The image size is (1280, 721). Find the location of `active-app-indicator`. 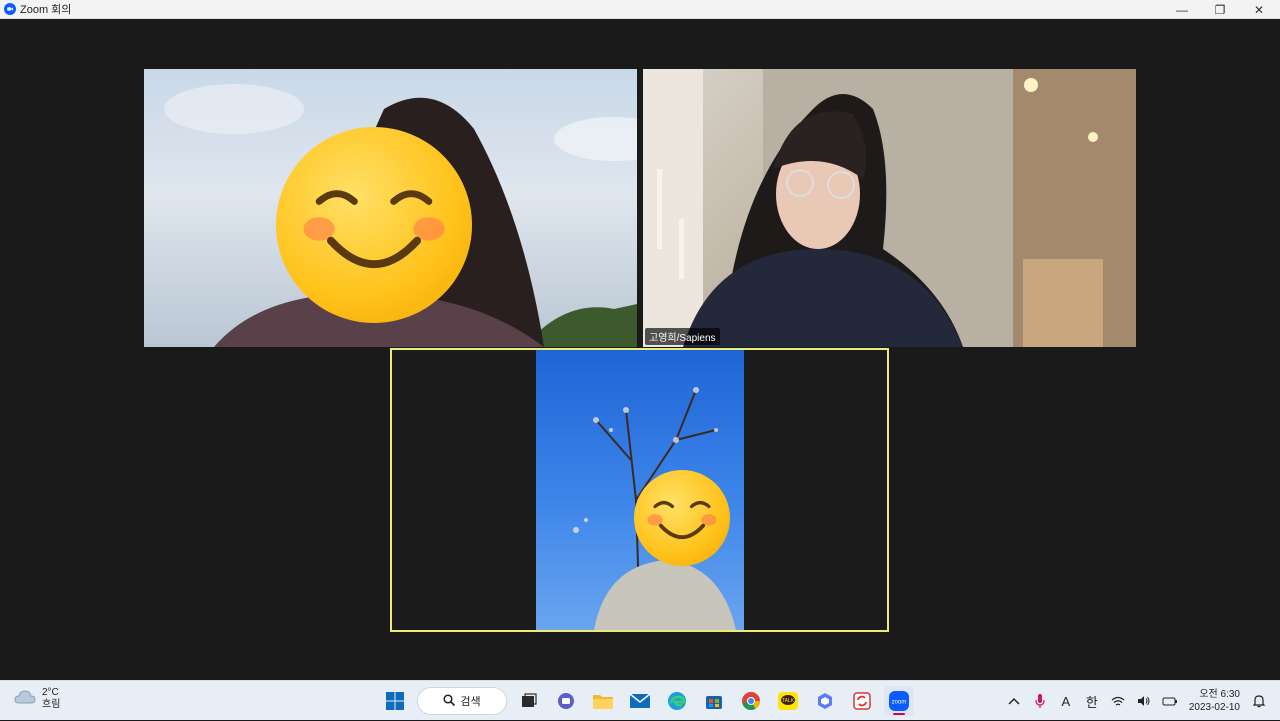

active-app-indicator is located at coordinates (899, 714).